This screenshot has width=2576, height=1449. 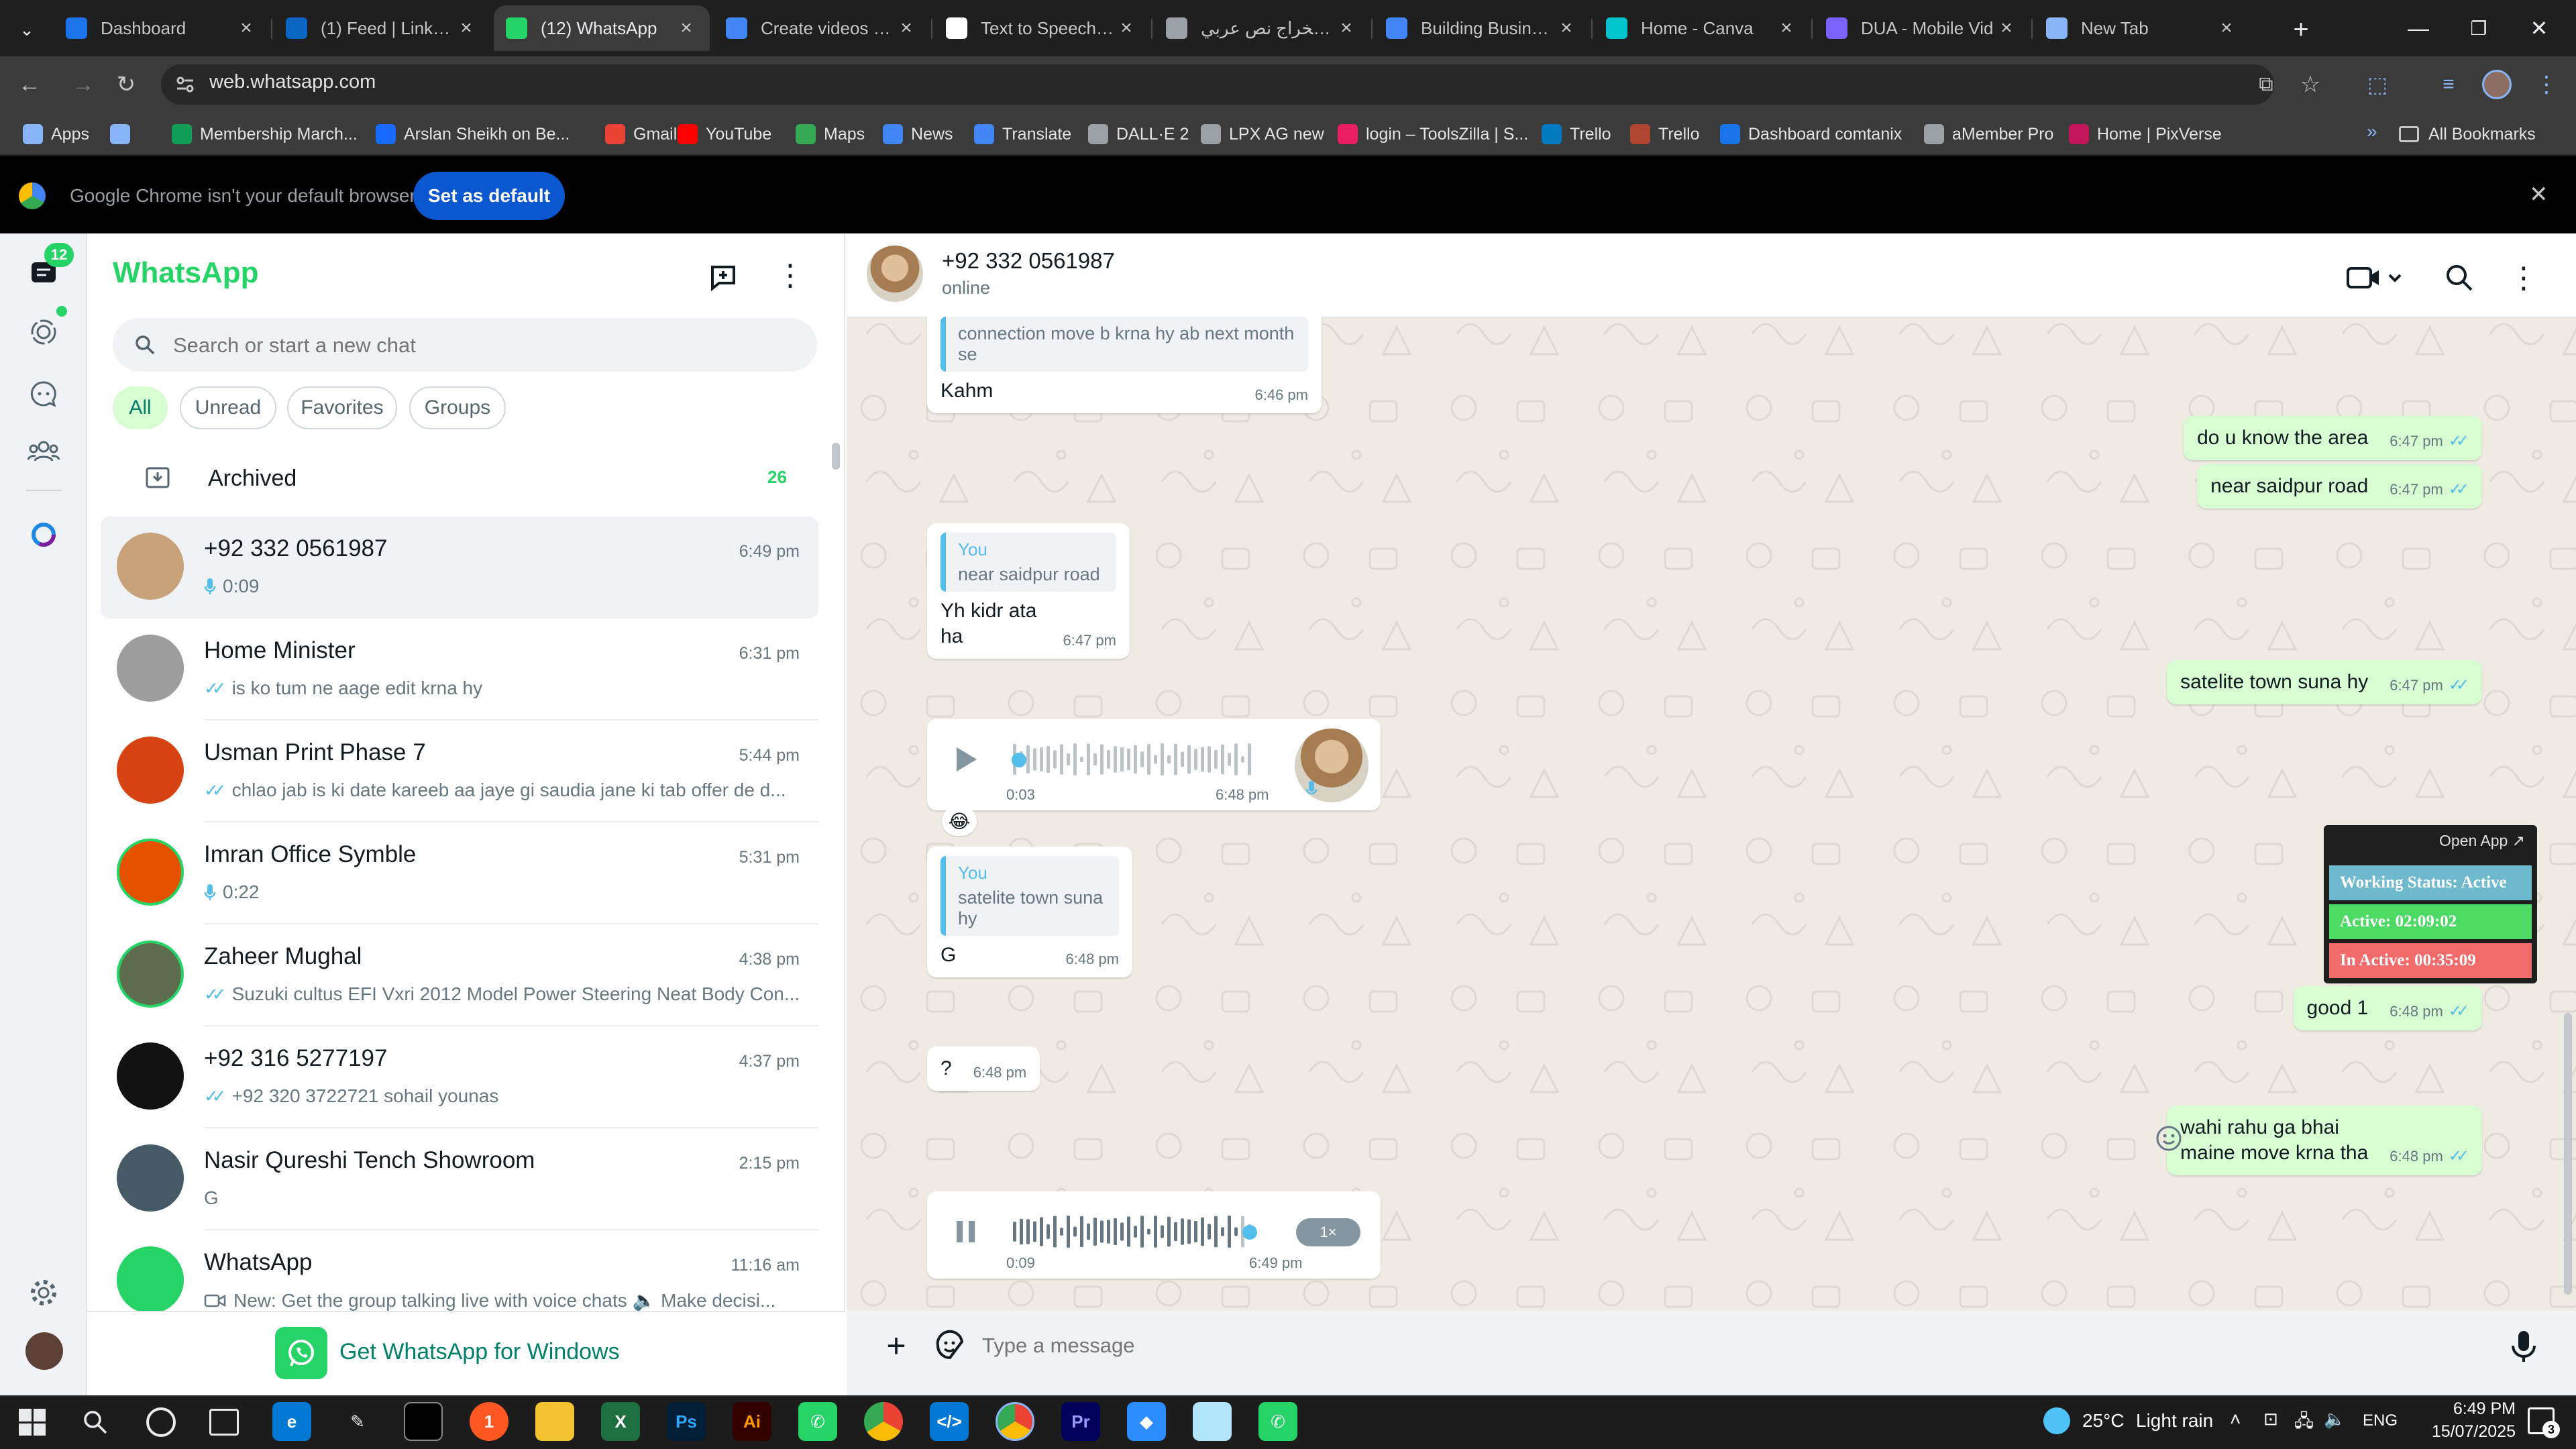 I want to click on whatsapp-taskbar-icon-2: ✆, so click(x=1277, y=1421).